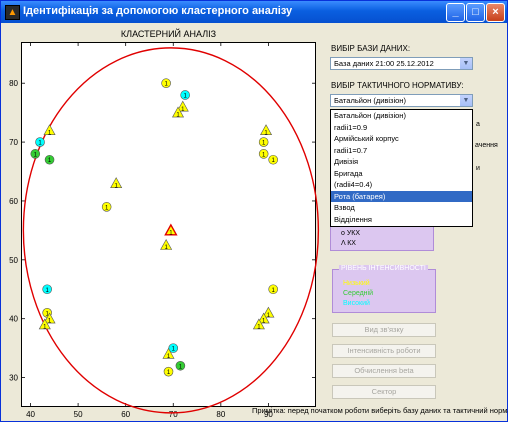 This screenshot has height=422, width=508. I want to click on x-tick-label: 60, so click(125, 414).